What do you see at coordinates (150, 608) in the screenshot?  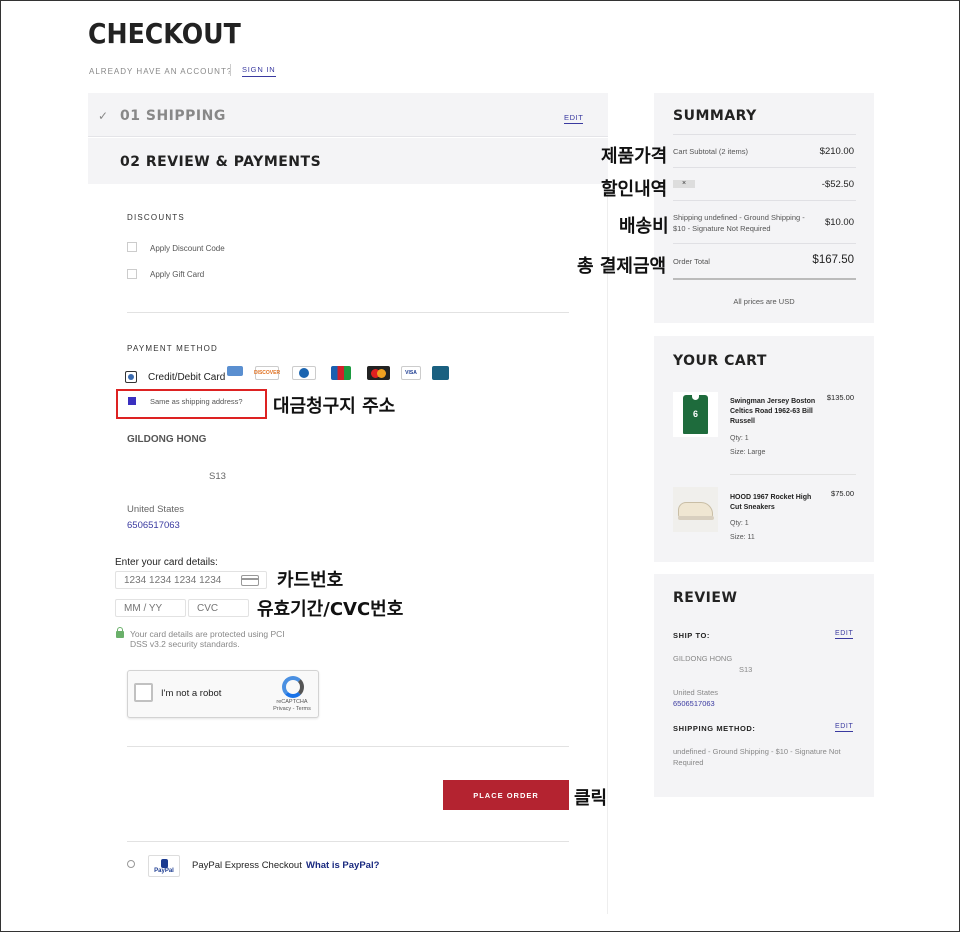 I see `expiry-input` at bounding box center [150, 608].